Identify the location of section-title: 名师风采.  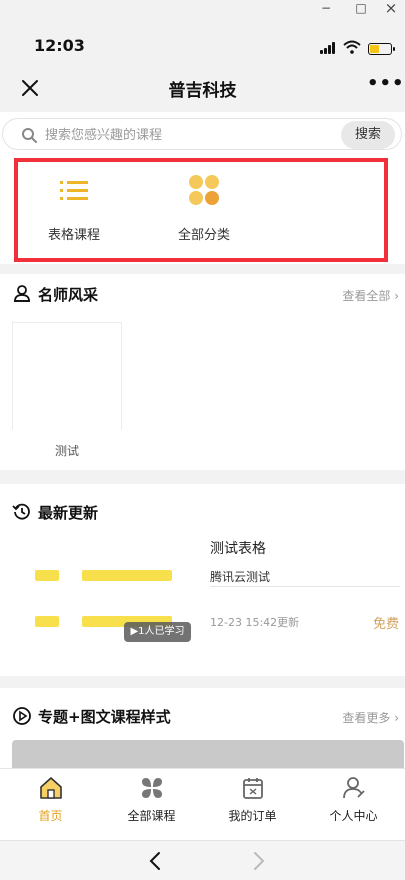
(68, 295).